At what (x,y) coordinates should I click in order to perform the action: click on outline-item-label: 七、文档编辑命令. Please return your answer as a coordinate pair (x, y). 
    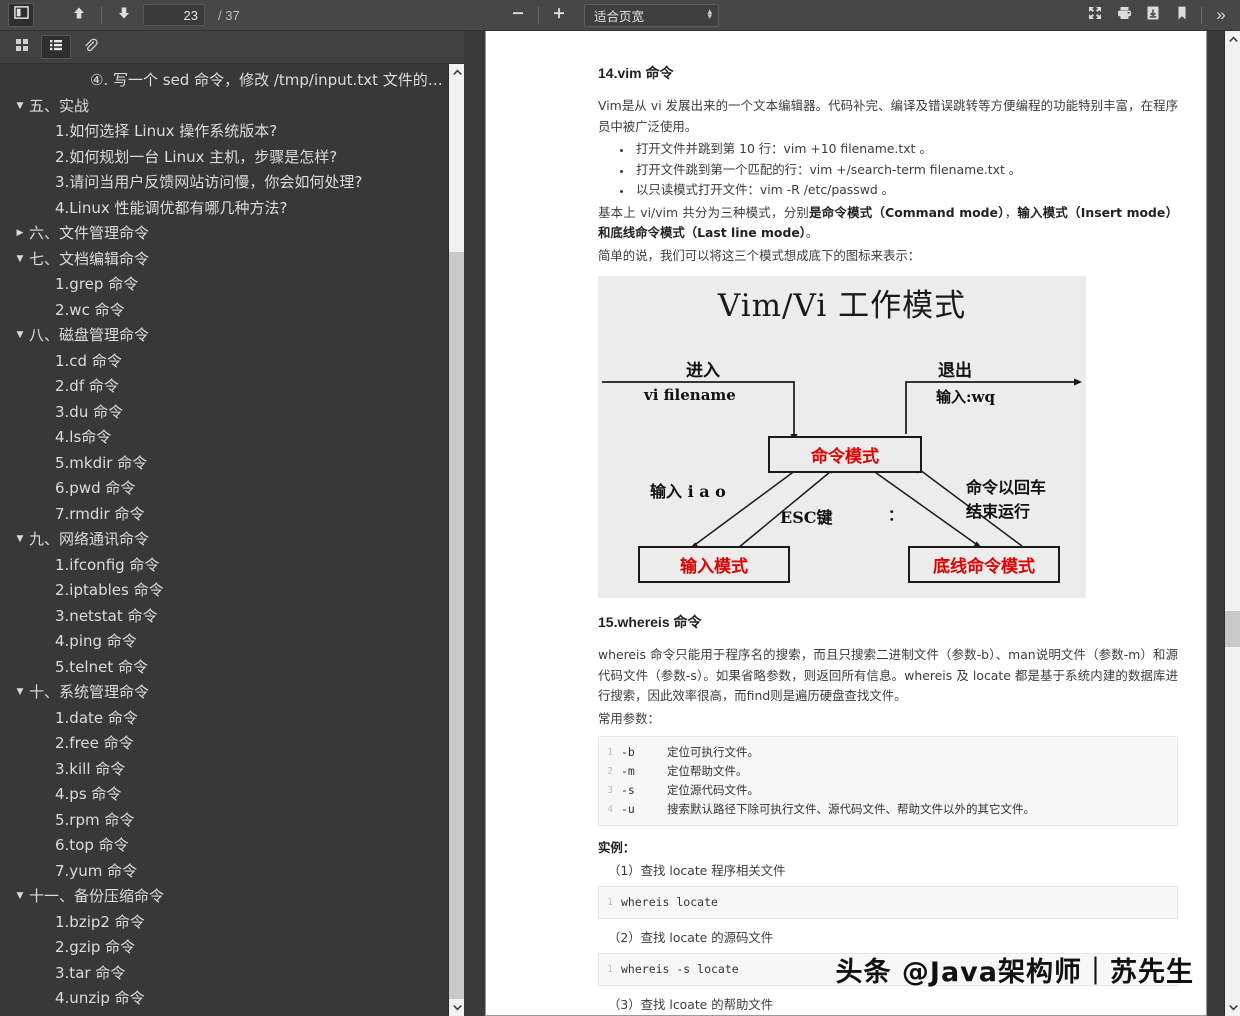
    Looking at the image, I should click on (89, 258).